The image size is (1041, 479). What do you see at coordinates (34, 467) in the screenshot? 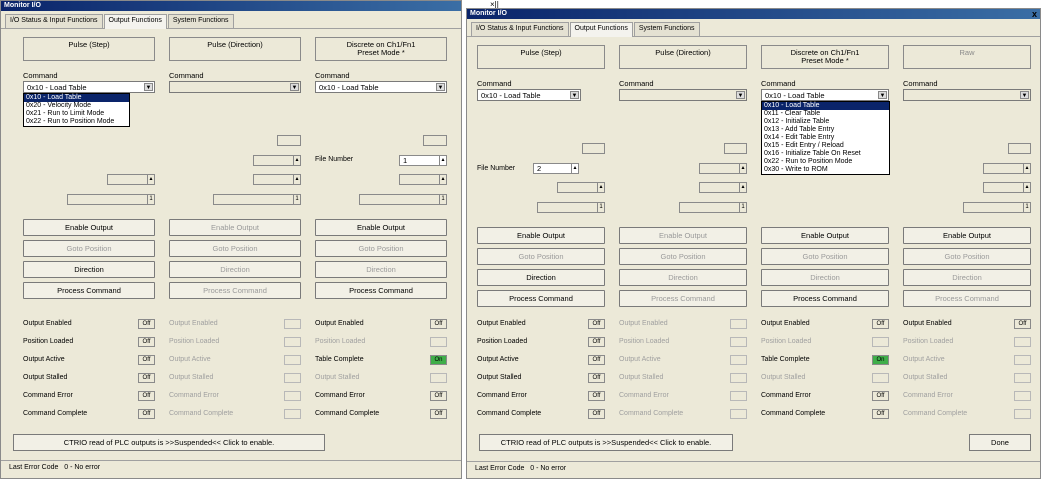
I see `last-error-label: Last Error Code` at bounding box center [34, 467].